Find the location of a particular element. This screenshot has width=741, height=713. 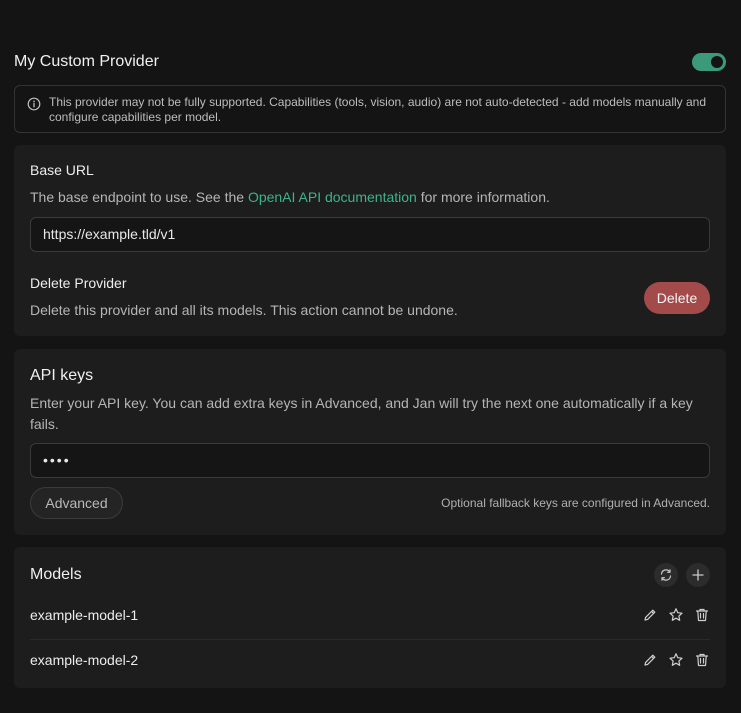

models-title: Models is located at coordinates (56, 574).